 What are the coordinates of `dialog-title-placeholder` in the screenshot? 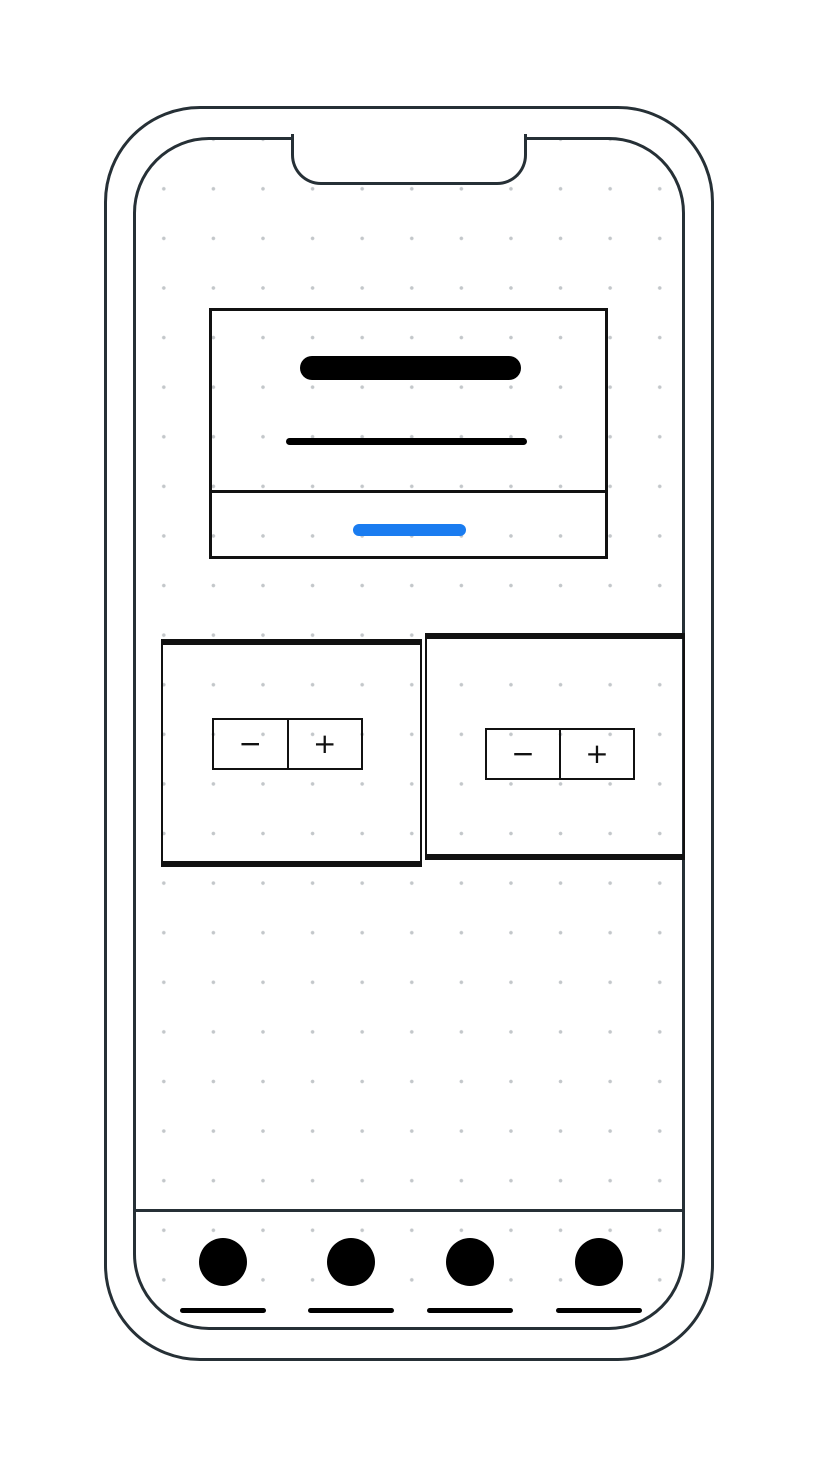 It's located at (410, 368).